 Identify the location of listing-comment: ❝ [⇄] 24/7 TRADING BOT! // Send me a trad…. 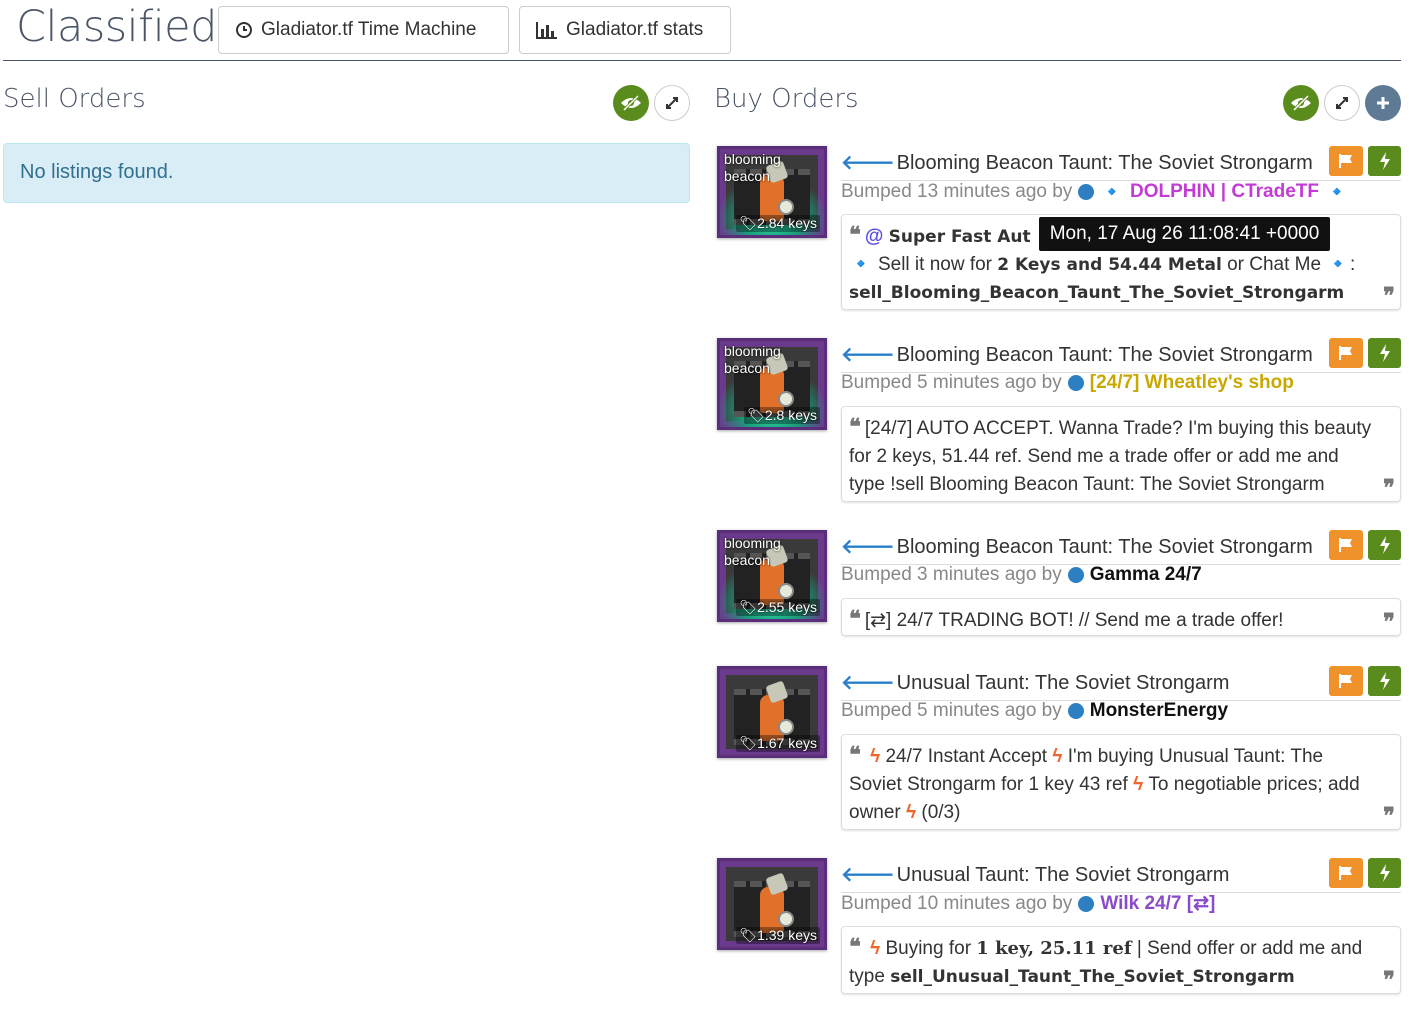
(1121, 617).